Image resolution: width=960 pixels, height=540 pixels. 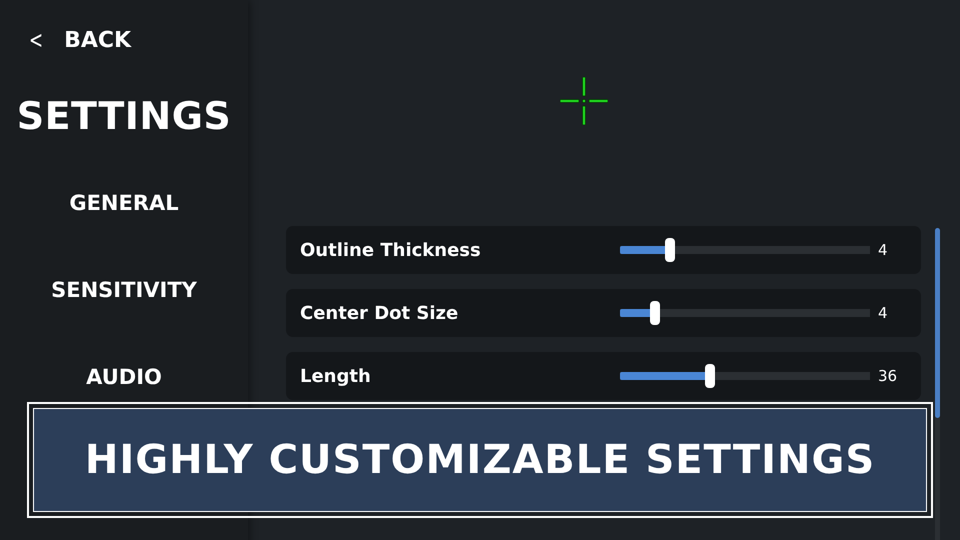 I want to click on crosshair-icon, so click(x=584, y=101).